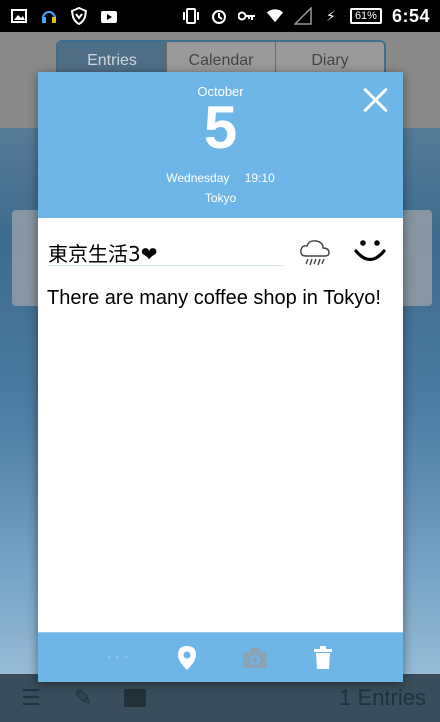 This screenshot has height=722, width=440. I want to click on pencil-icon: ✎, so click(83, 698).